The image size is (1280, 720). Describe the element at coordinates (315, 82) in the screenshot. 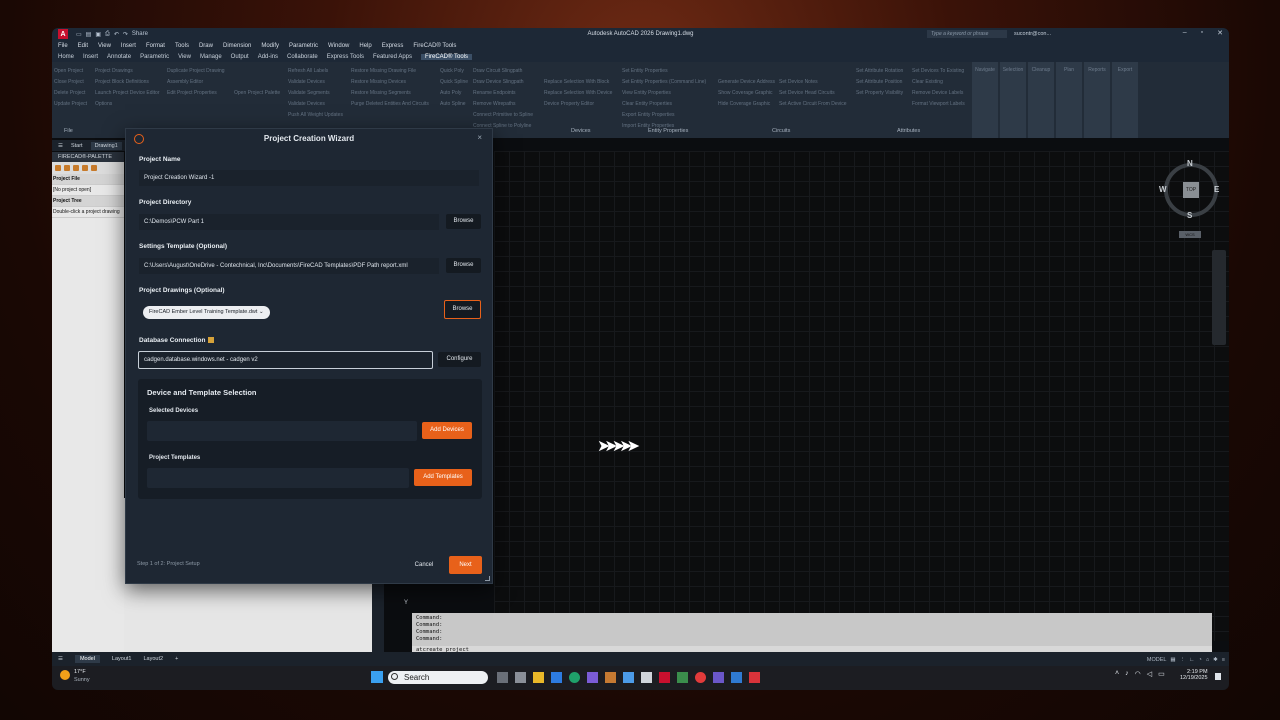

I see `ribbon-item: Validate Devices` at that location.